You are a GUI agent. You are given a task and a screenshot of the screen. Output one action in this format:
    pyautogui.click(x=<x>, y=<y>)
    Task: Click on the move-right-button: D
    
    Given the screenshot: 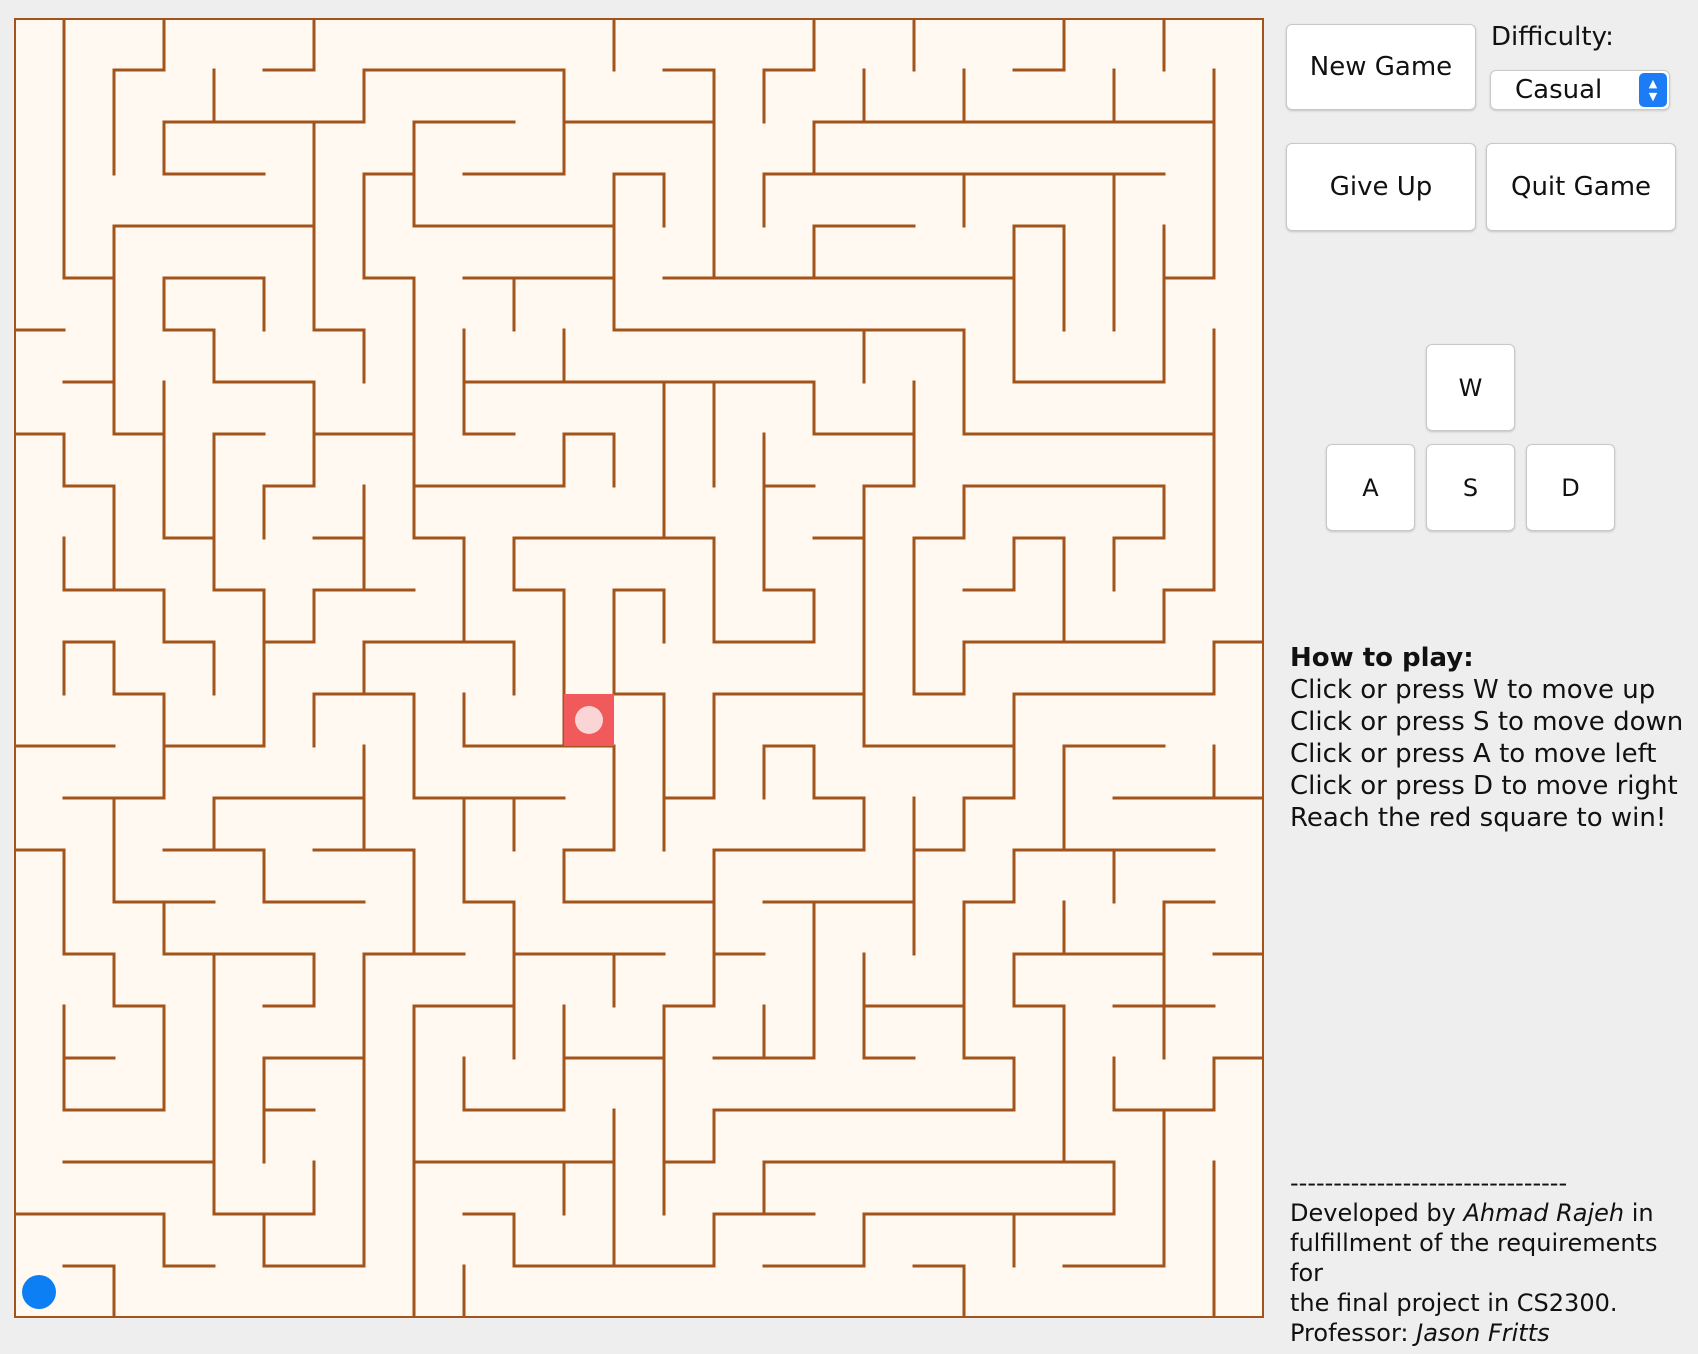 What is the action you would take?
    pyautogui.click(x=1570, y=487)
    